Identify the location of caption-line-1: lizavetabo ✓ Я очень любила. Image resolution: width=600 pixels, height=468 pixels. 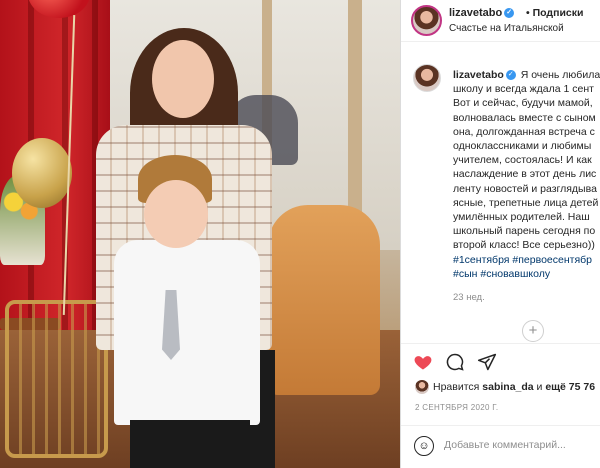
(526, 75).